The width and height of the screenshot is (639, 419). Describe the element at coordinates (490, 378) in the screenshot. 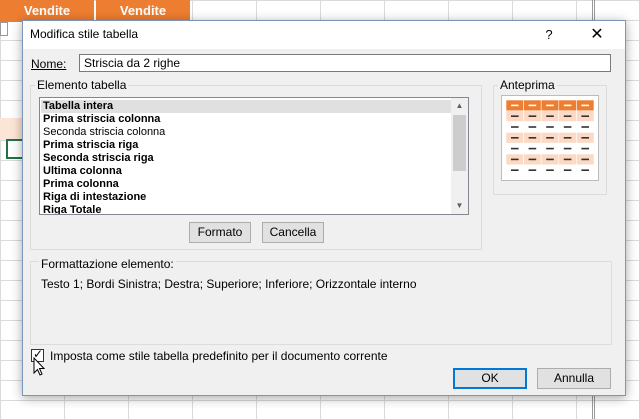

I see `ok-button: OK` at that location.